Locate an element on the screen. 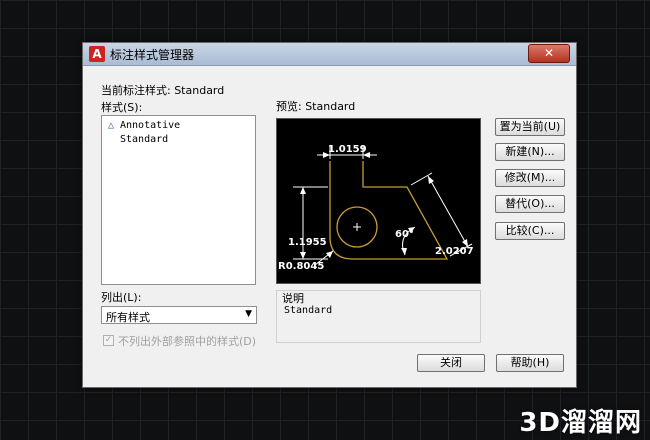 Image resolution: width=650 pixels, height=440 pixels. dim-text-top: 1.0159 is located at coordinates (347, 149).